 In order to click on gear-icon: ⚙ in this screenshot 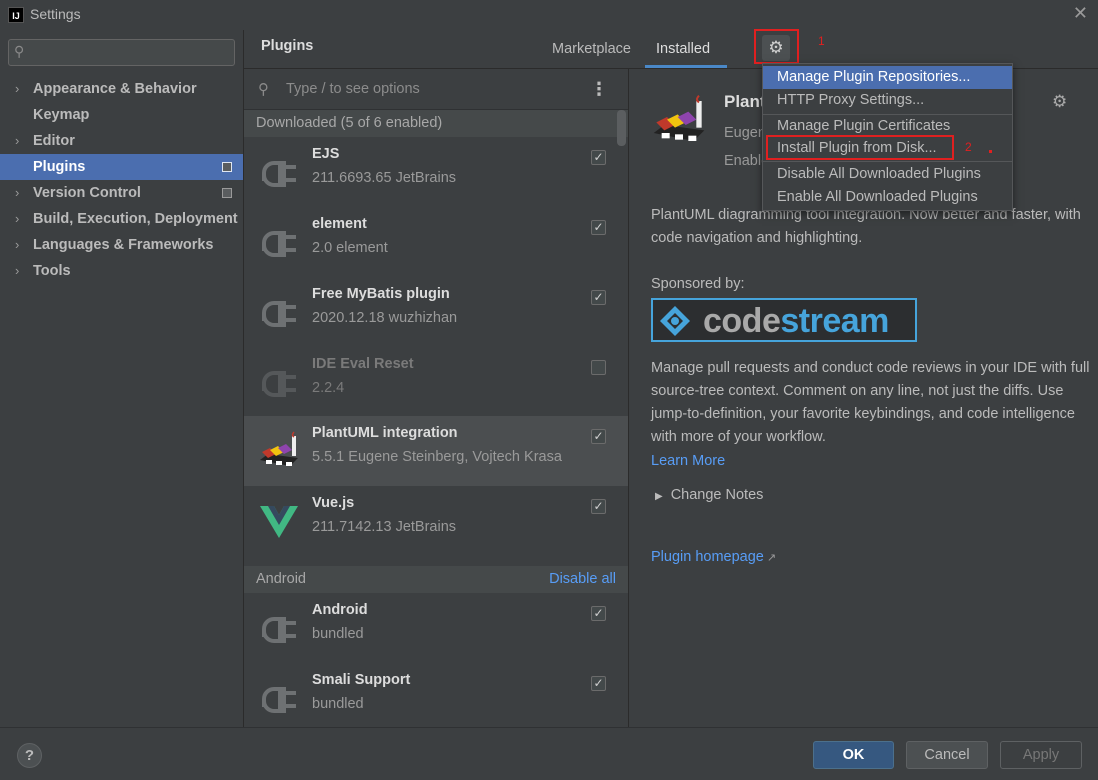, I will do `click(1059, 102)`.